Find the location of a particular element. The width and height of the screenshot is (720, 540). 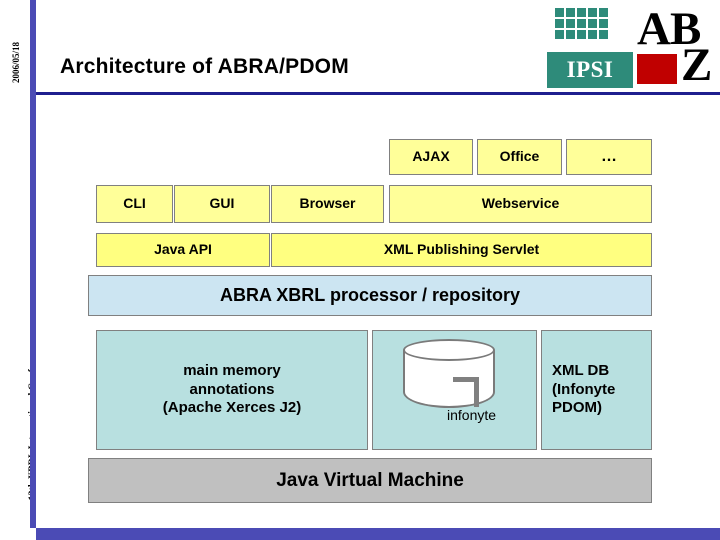

diagram-box-xml-db: XML DB (Infonyte PDOM) is located at coordinates (596, 390).